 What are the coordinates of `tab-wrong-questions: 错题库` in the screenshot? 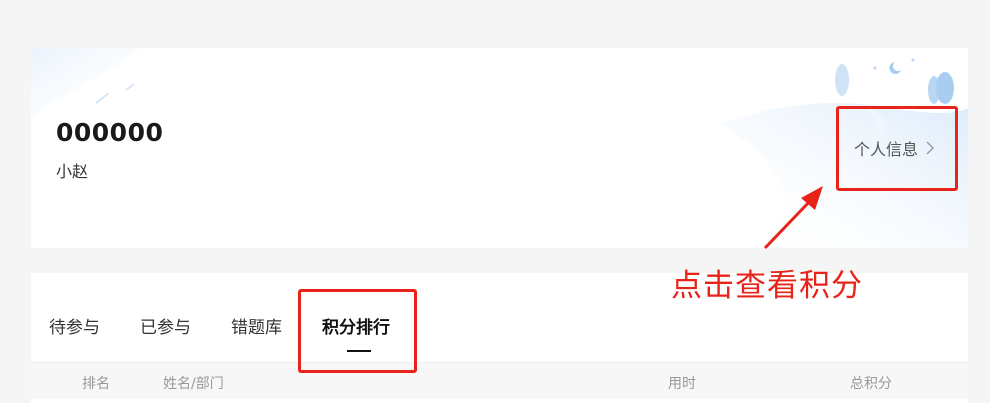 It's located at (256, 325).